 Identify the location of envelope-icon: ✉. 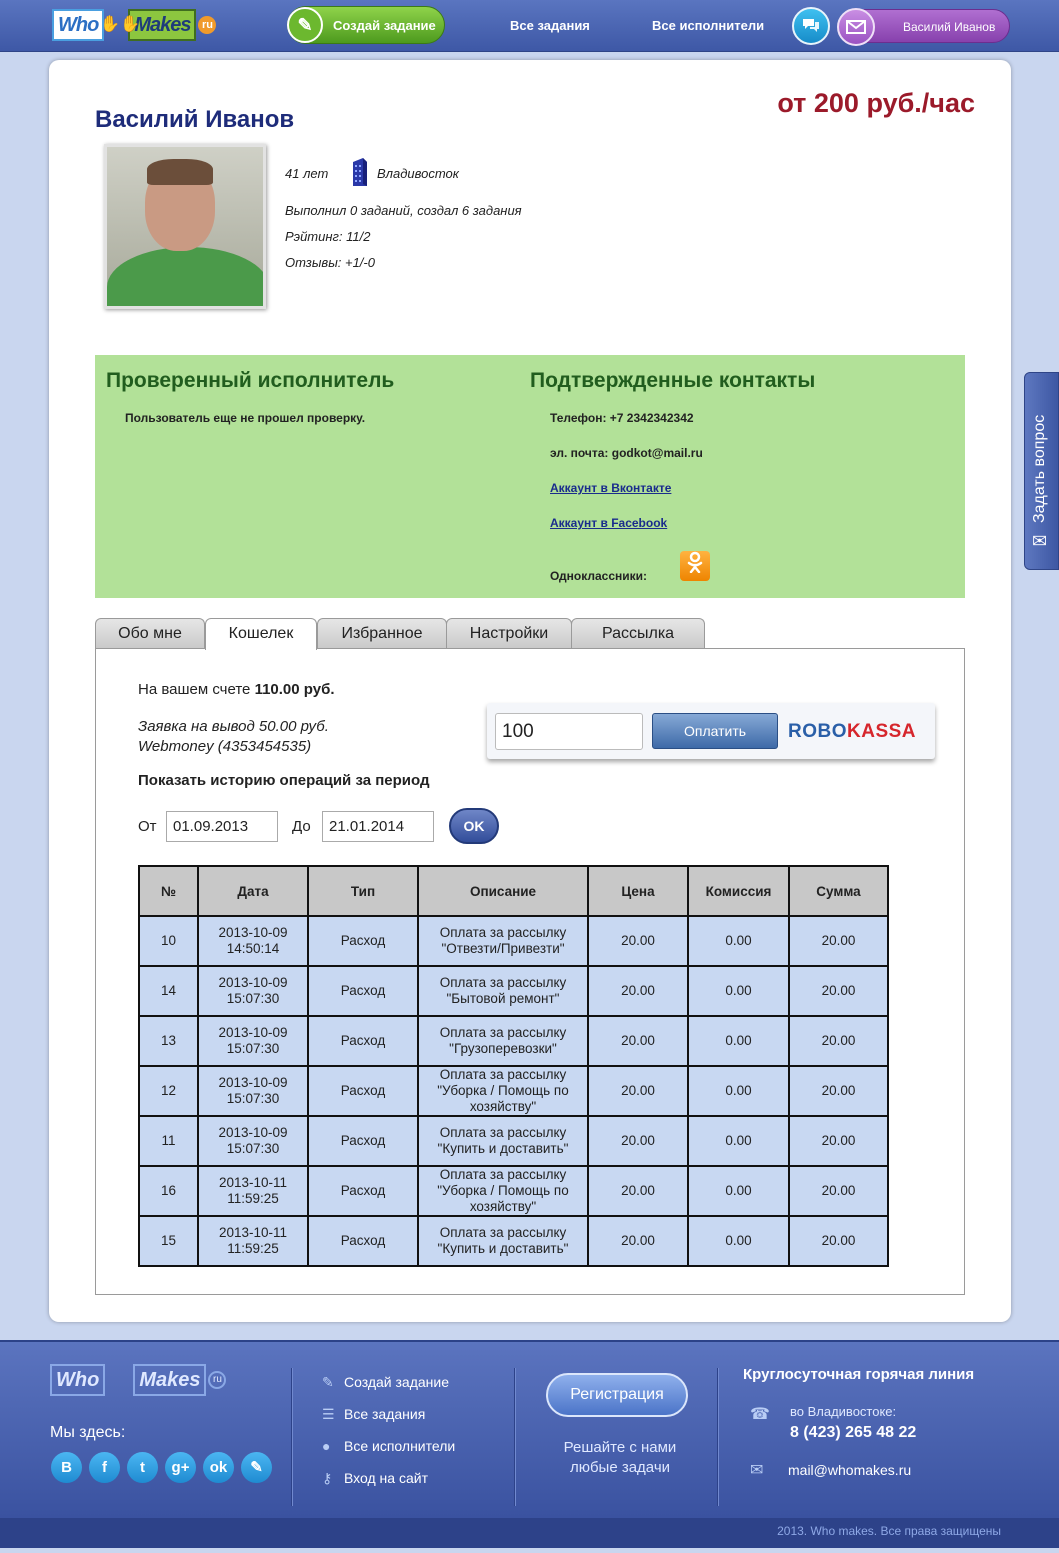
(1040, 541).